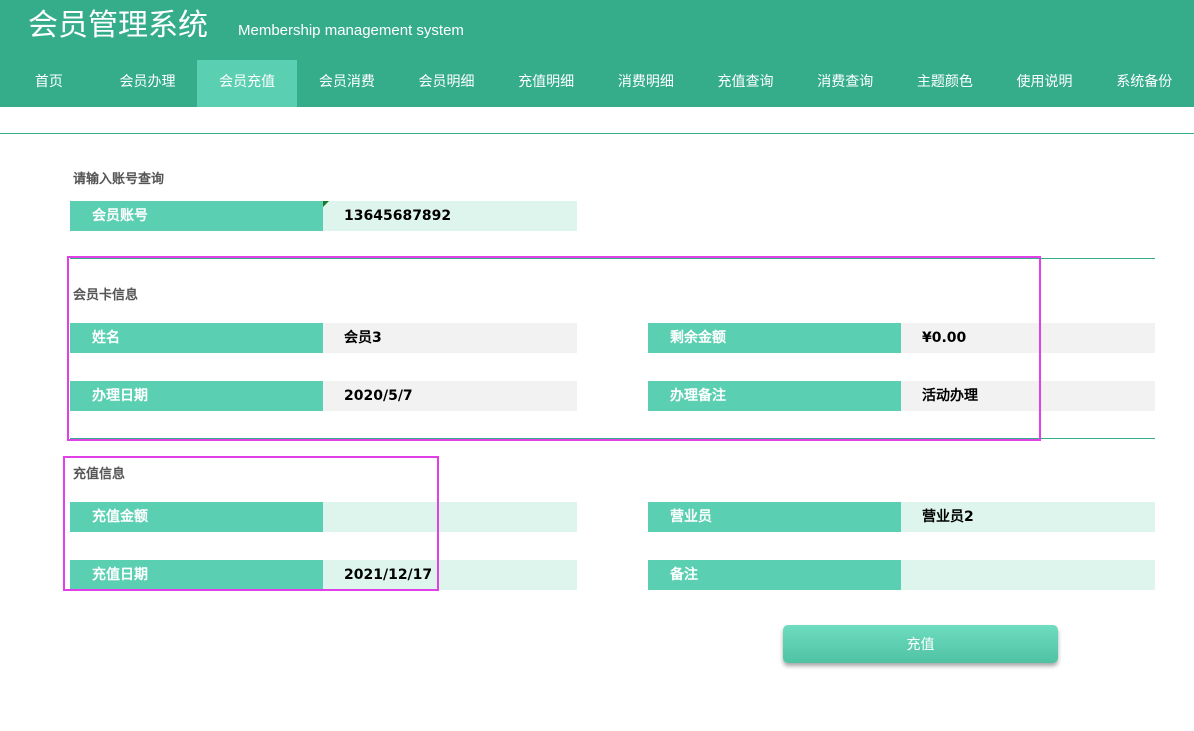  Describe the element at coordinates (196, 396) in the screenshot. I see `register-date-label: 办理日期` at that location.